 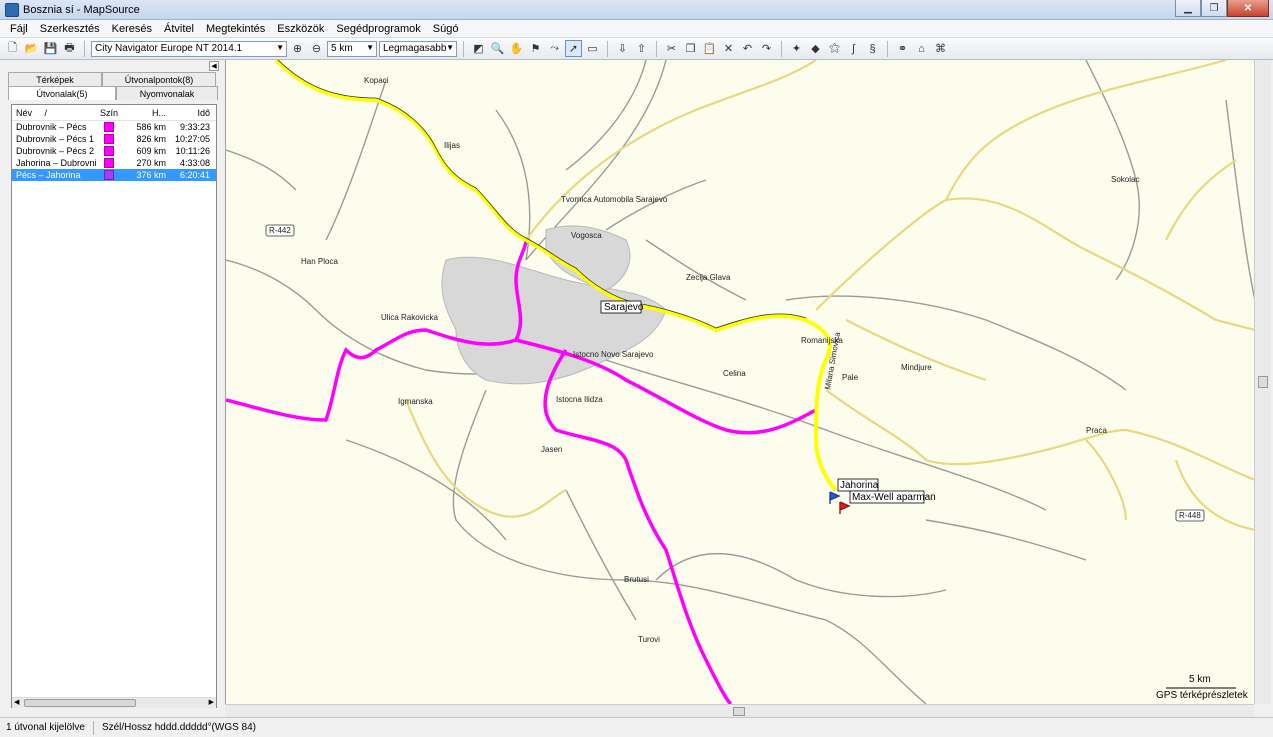 I want to click on show-tracks-icon: ∫, so click(x=853, y=48).